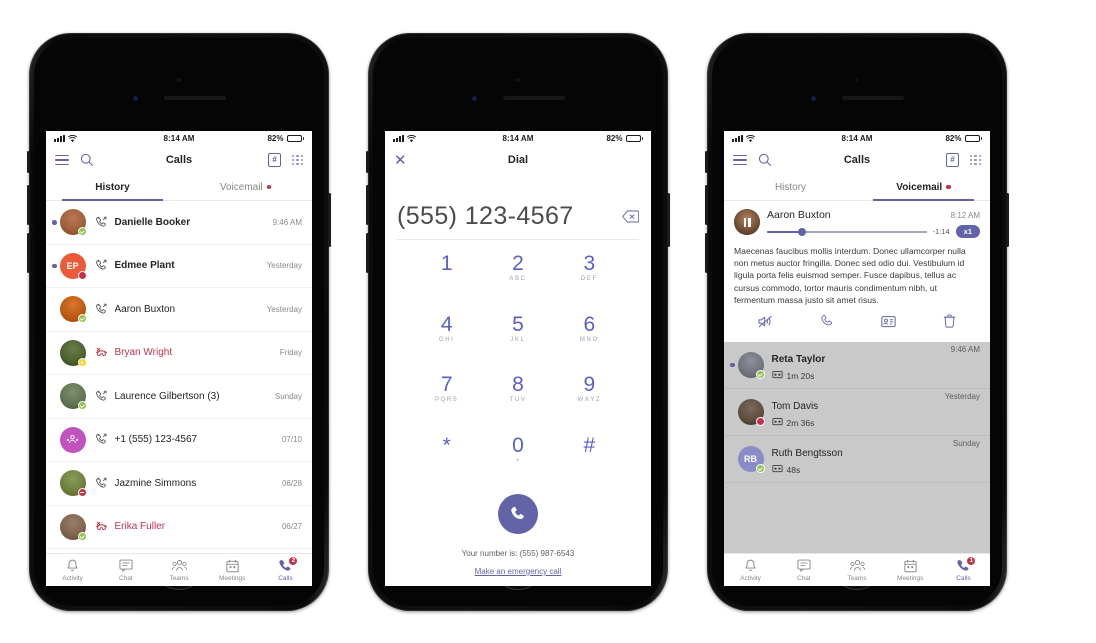  Describe the element at coordinates (126, 566) in the screenshot. I see `chat-bubble-icon` at that location.